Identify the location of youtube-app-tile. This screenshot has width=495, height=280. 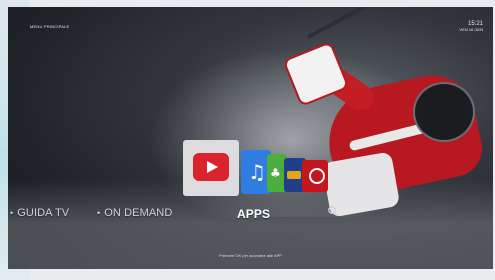
(211, 168).